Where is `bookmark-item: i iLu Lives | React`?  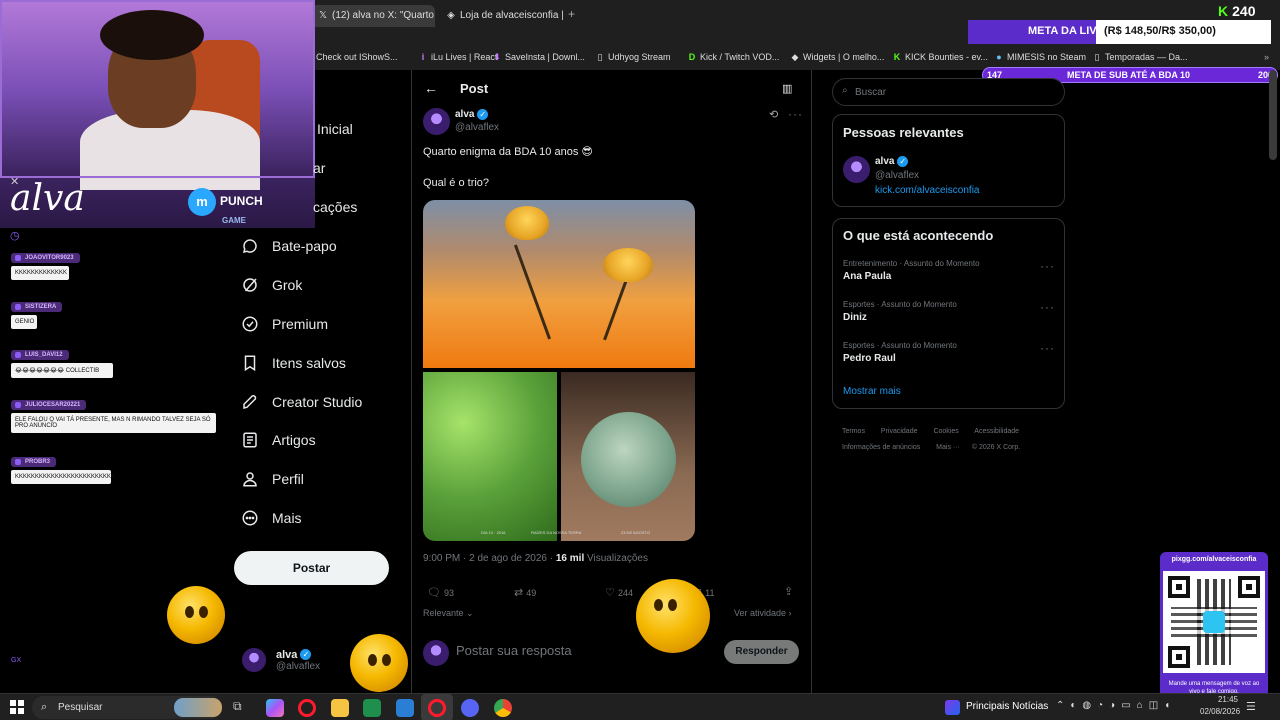 bookmark-item: i iLu Lives | React is located at coordinates (458, 57).